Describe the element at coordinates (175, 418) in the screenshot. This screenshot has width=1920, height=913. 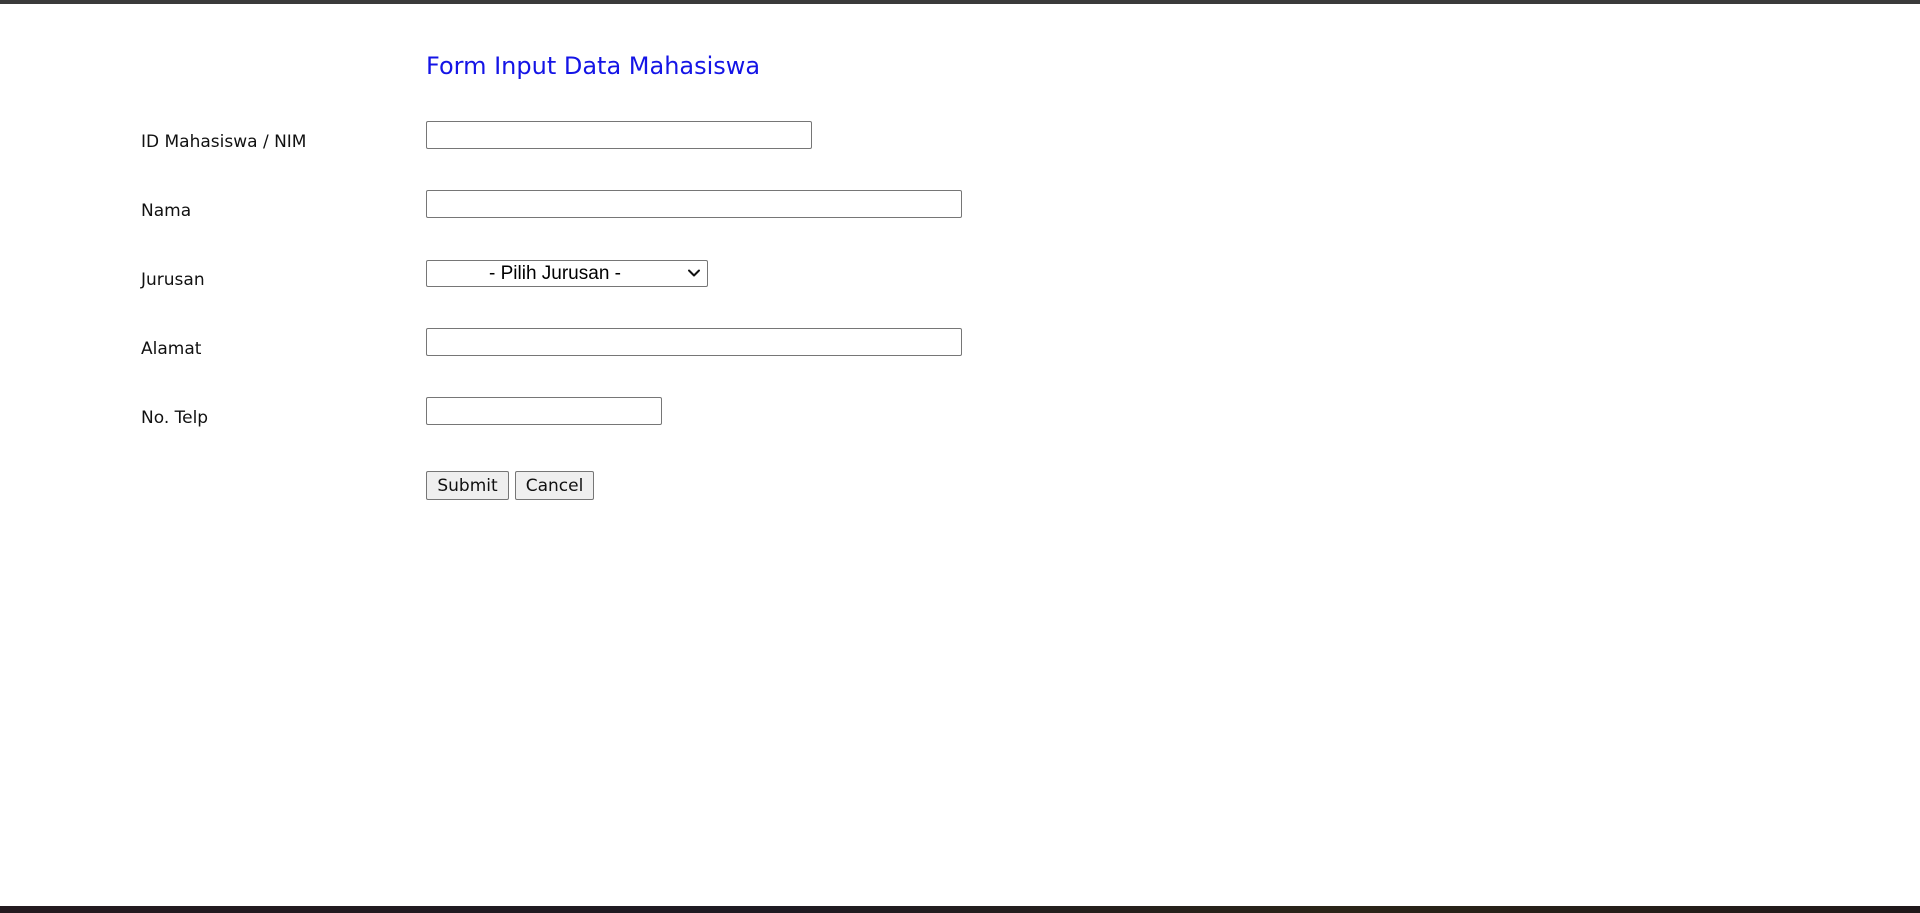
I see `telp-label: No. Telp` at that location.